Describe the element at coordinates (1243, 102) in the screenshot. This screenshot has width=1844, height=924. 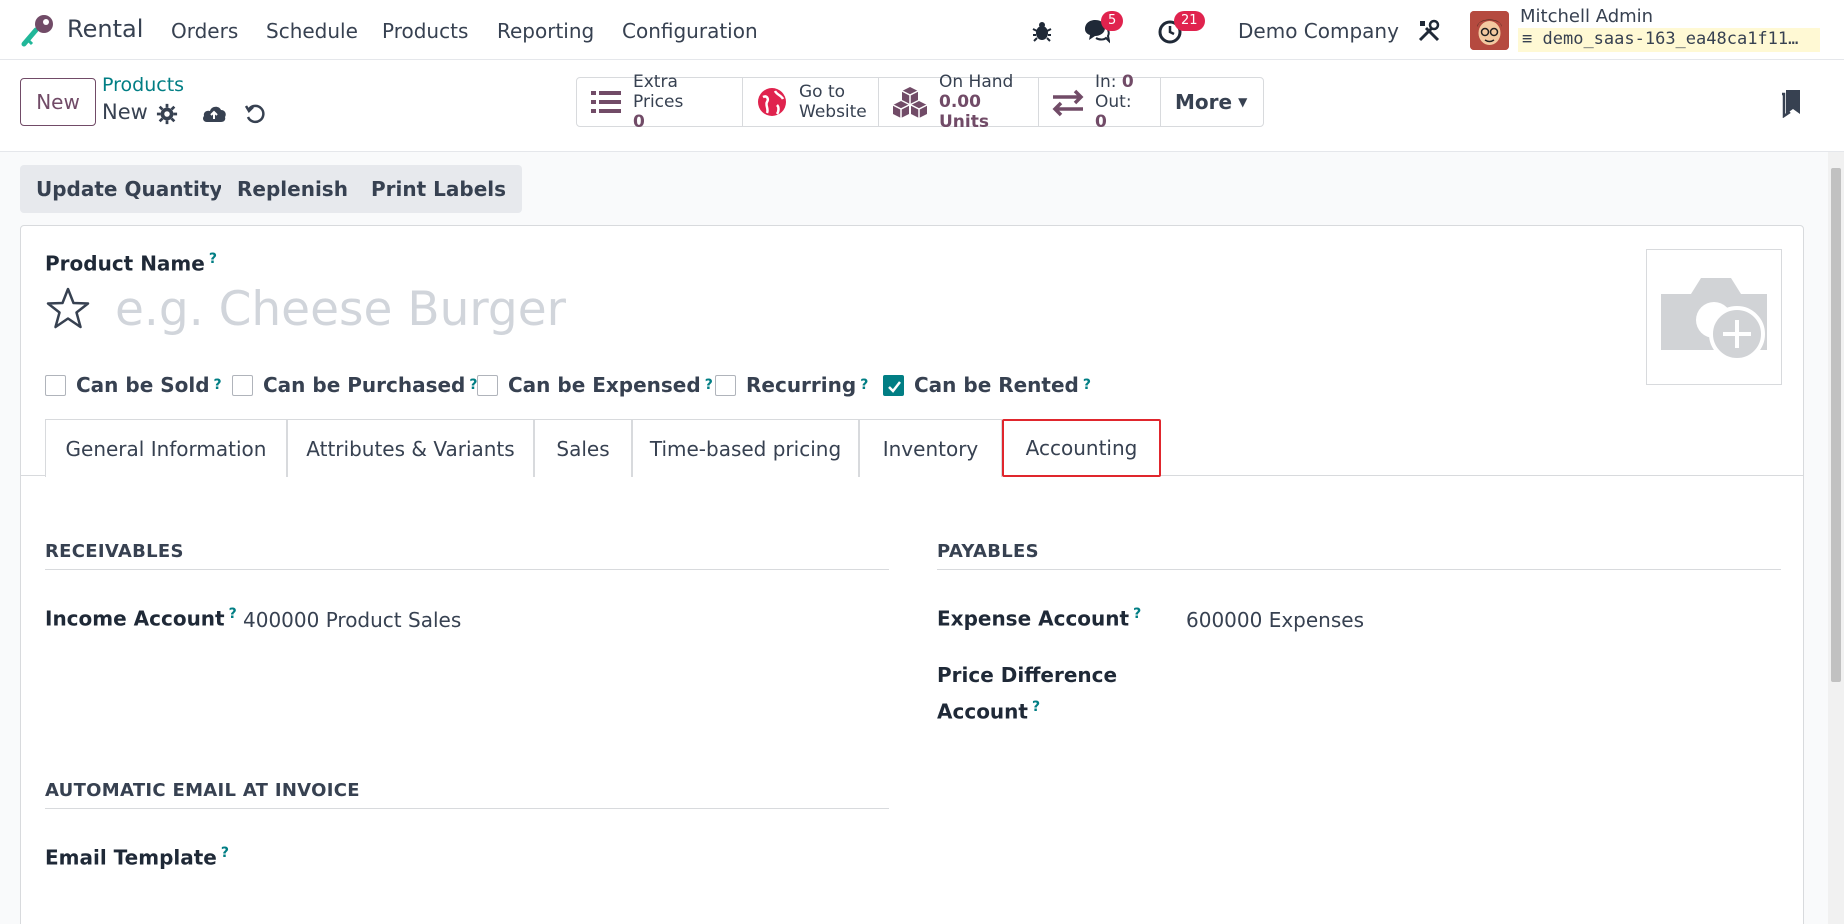
I see `caret-down-icon: ▼` at that location.